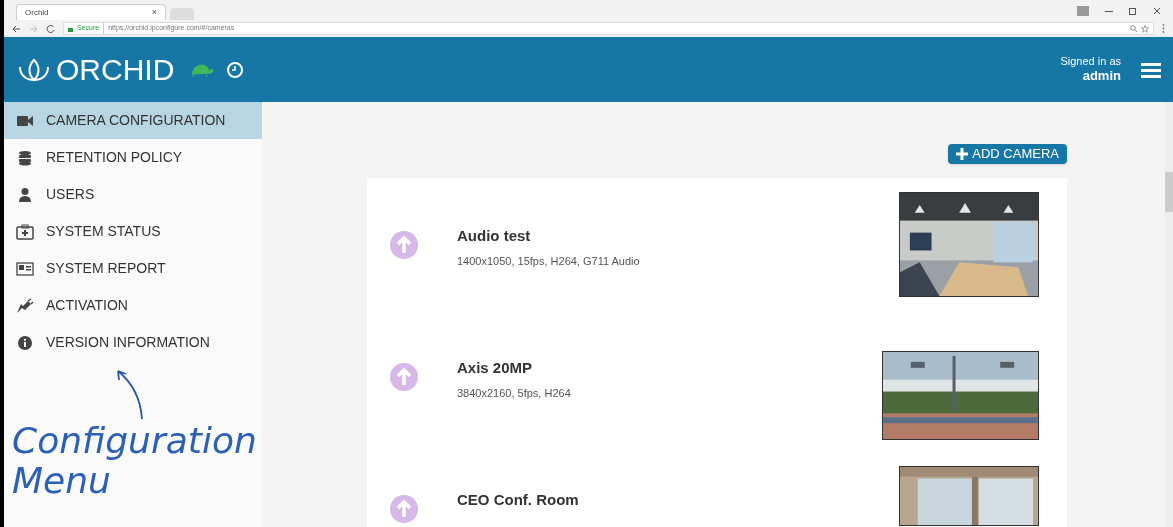 This screenshot has height=527, width=1173. What do you see at coordinates (518, 499) in the screenshot?
I see `camera-name: CEO Conf. Room` at bounding box center [518, 499].